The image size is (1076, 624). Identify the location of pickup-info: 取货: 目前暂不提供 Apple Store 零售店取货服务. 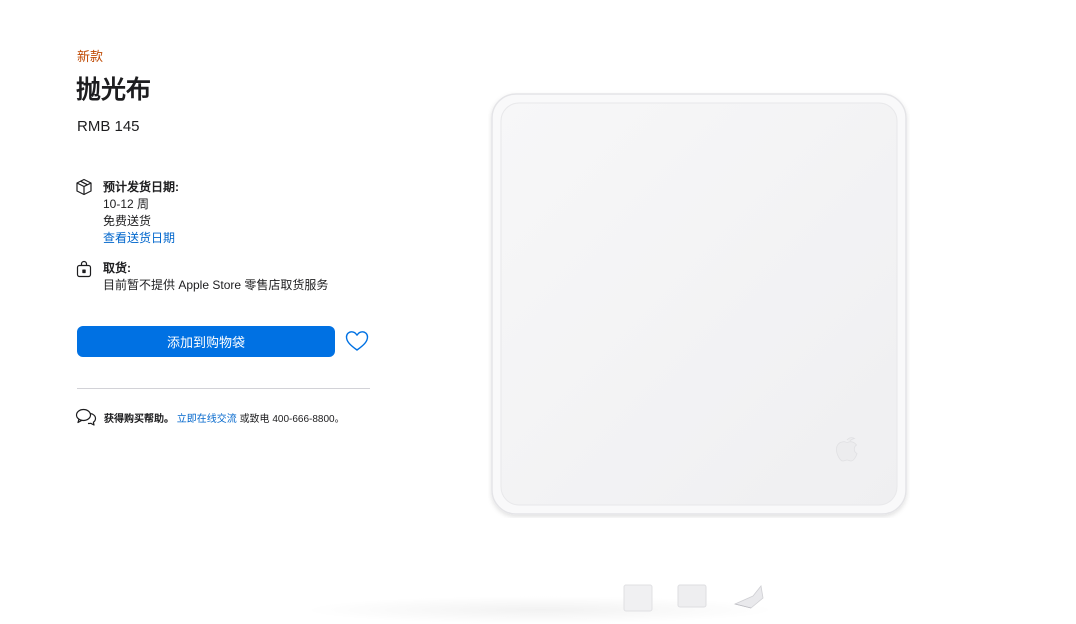
(215, 277).